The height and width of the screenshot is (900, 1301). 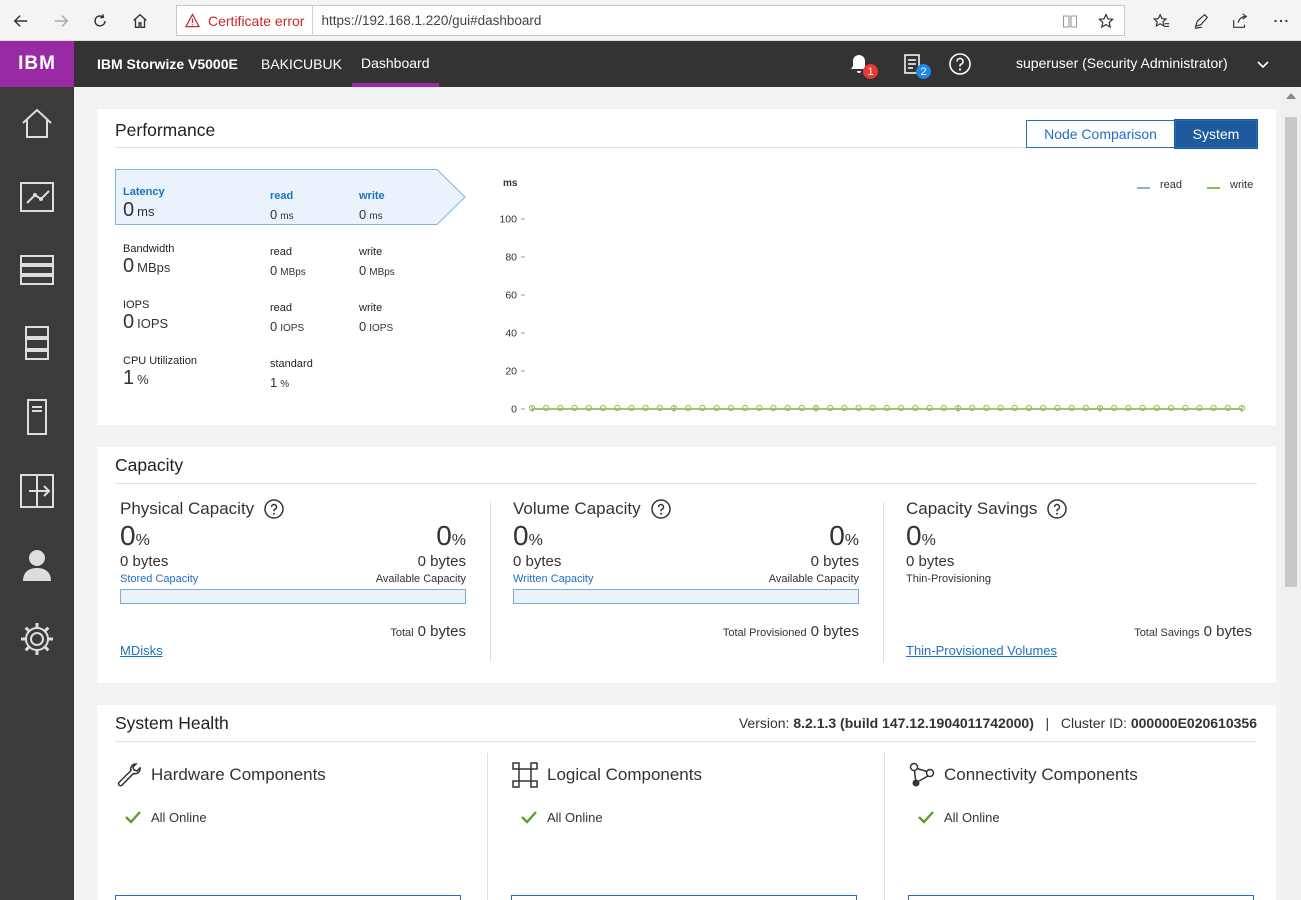 I want to click on volume-capacity-bar, so click(x=686, y=596).